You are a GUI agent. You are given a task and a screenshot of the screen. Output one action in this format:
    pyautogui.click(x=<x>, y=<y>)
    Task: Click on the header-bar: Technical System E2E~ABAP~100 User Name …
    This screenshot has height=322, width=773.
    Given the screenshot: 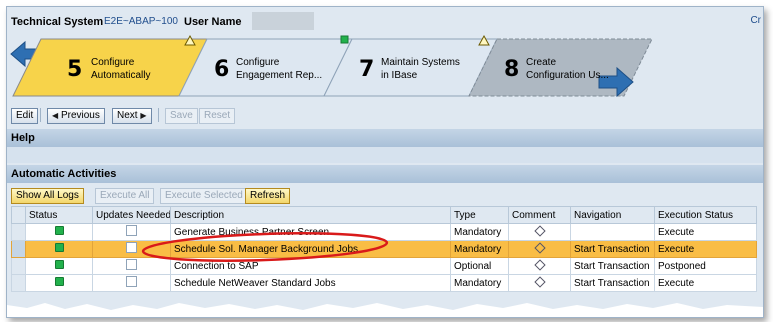 What is the action you would take?
    pyautogui.click(x=385, y=20)
    